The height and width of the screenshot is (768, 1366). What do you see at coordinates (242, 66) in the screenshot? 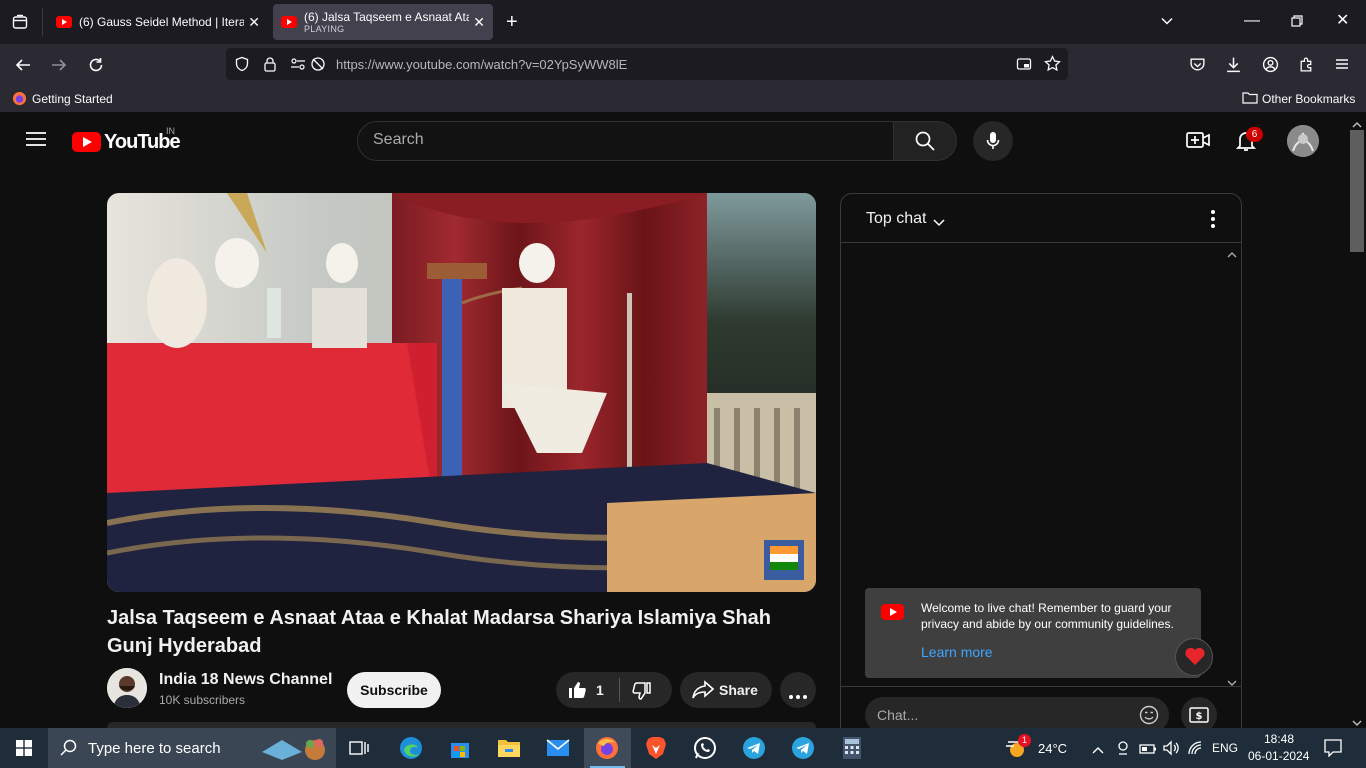
I see `shield-icon` at bounding box center [242, 66].